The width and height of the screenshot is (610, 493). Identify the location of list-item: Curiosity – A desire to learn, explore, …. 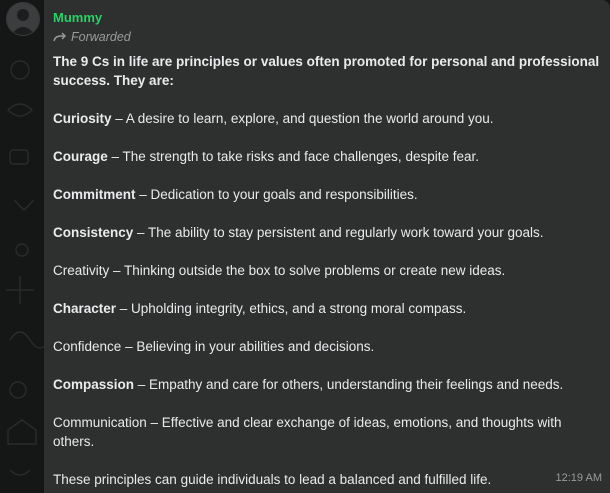
(326, 118).